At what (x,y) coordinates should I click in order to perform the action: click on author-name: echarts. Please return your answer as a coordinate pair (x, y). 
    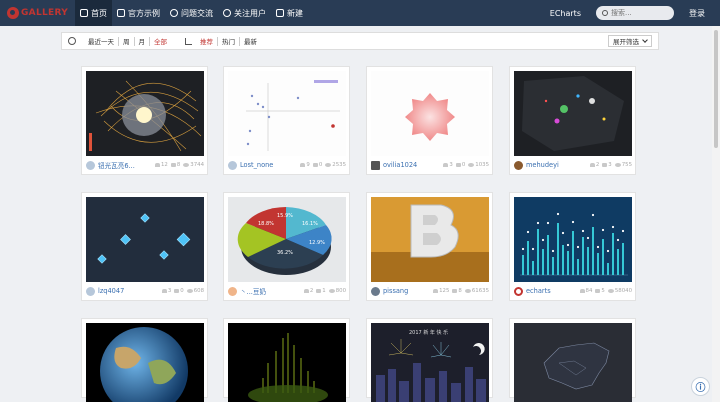
    Looking at the image, I should click on (538, 291).